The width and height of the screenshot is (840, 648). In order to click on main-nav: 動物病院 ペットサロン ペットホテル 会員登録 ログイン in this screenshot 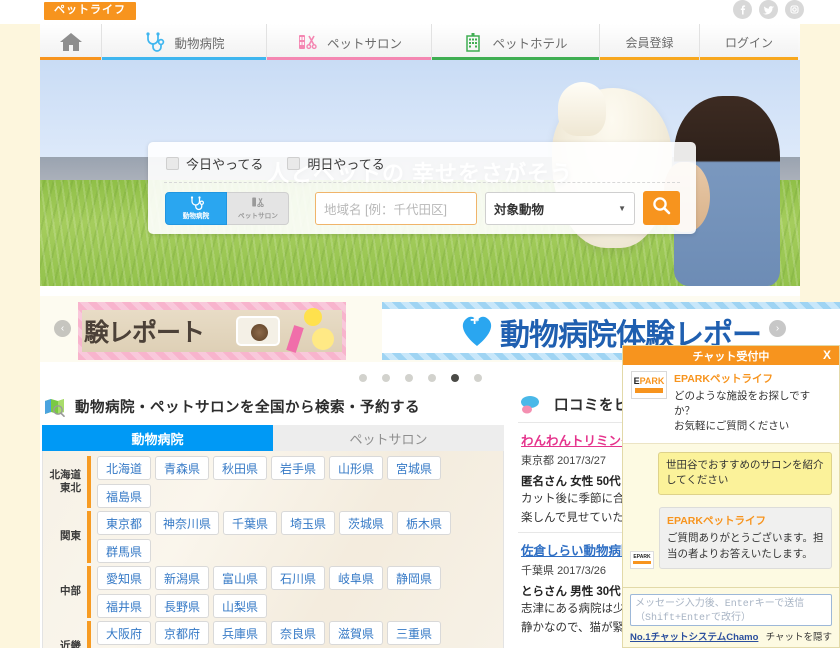, I will do `click(420, 42)`.